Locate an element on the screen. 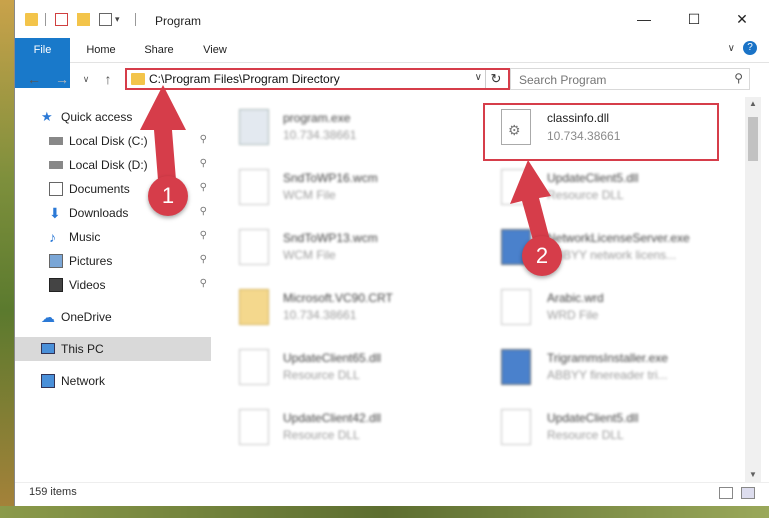 The width and height of the screenshot is (769, 518). recent-locations-button: ∨ is located at coordinates (86, 79).